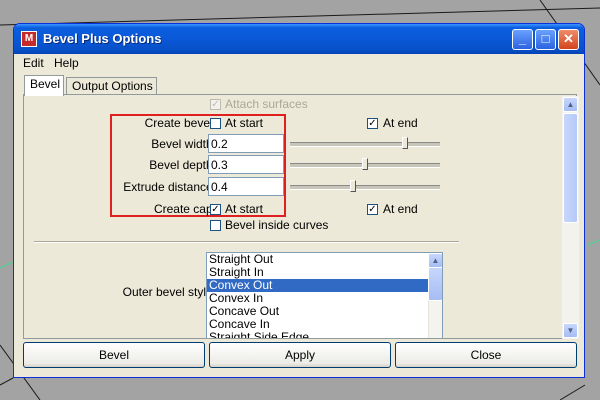 The height and width of the screenshot is (400, 600). Describe the element at coordinates (215, 104) in the screenshot. I see `attach-surfaces-checkbox: ✓` at that location.